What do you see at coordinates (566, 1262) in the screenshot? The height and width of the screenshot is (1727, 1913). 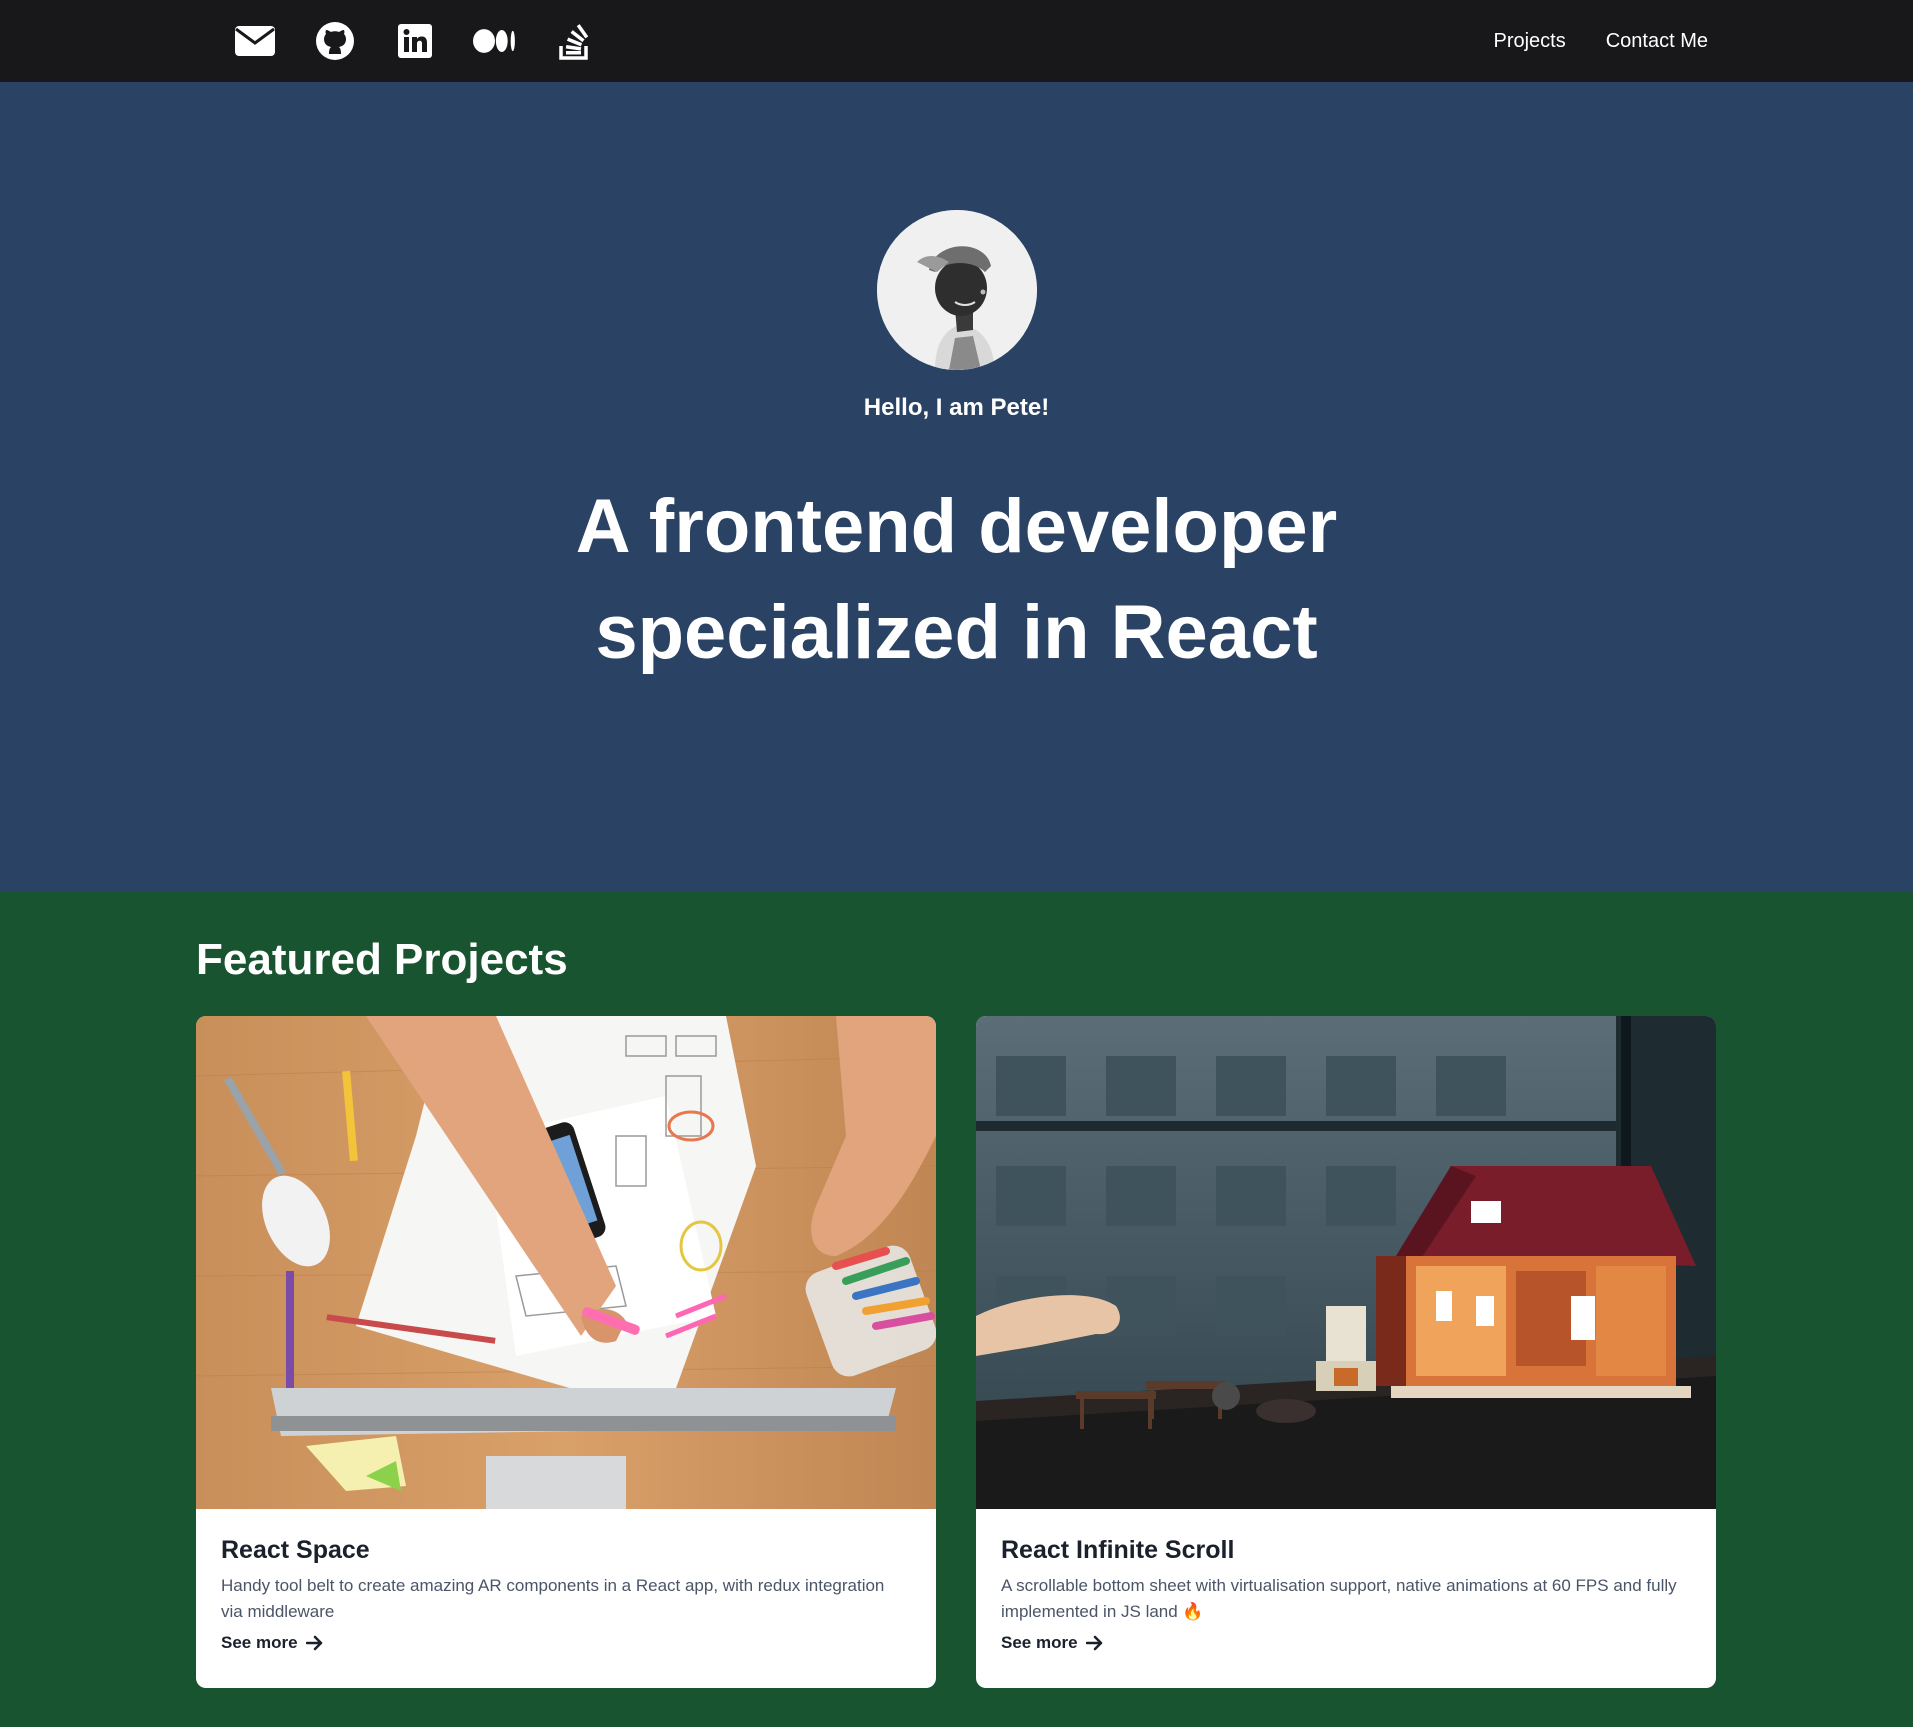 I see `project-image-desk` at bounding box center [566, 1262].